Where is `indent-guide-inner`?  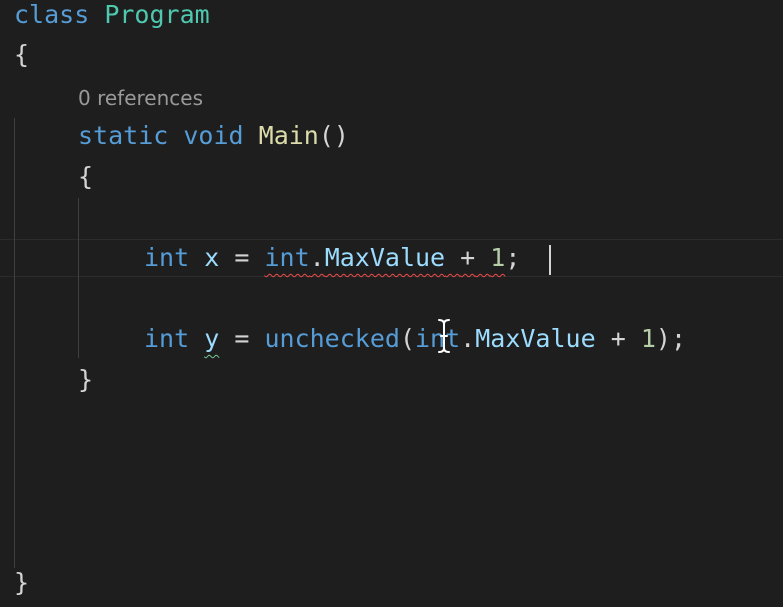 indent-guide-inner is located at coordinates (78, 278).